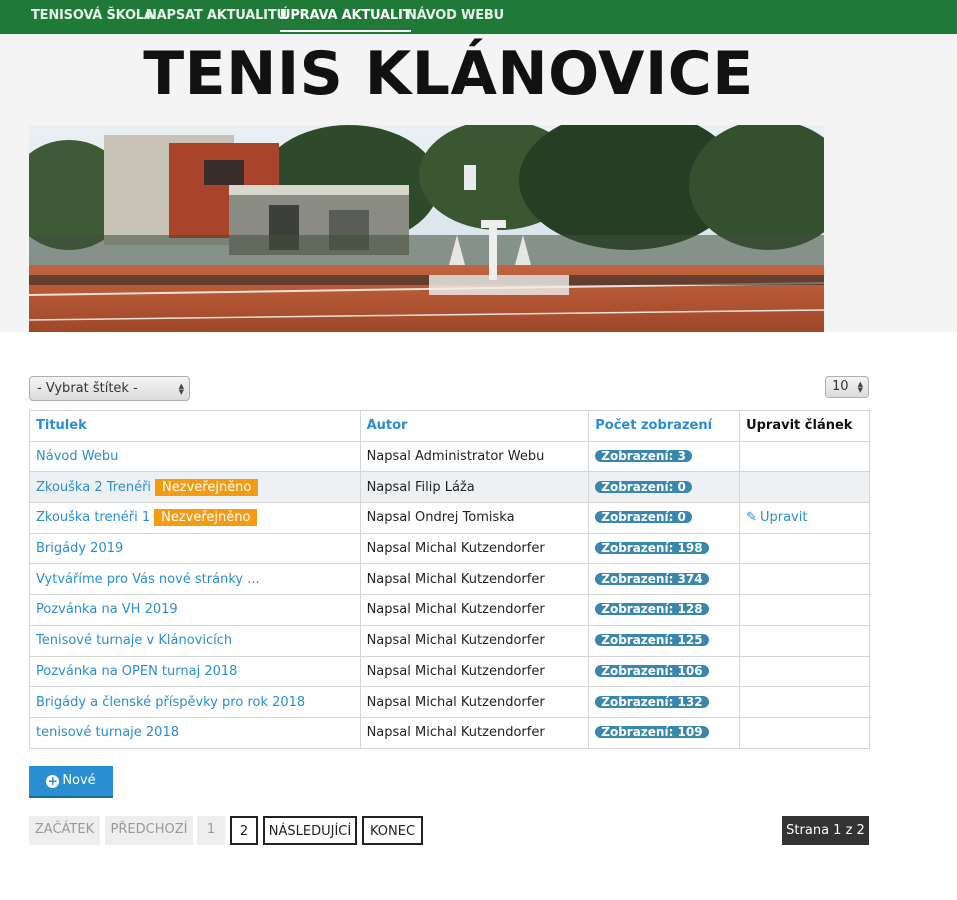 This screenshot has height=900, width=957. I want to click on views-badge: Zobrazení: 109, so click(652, 732).